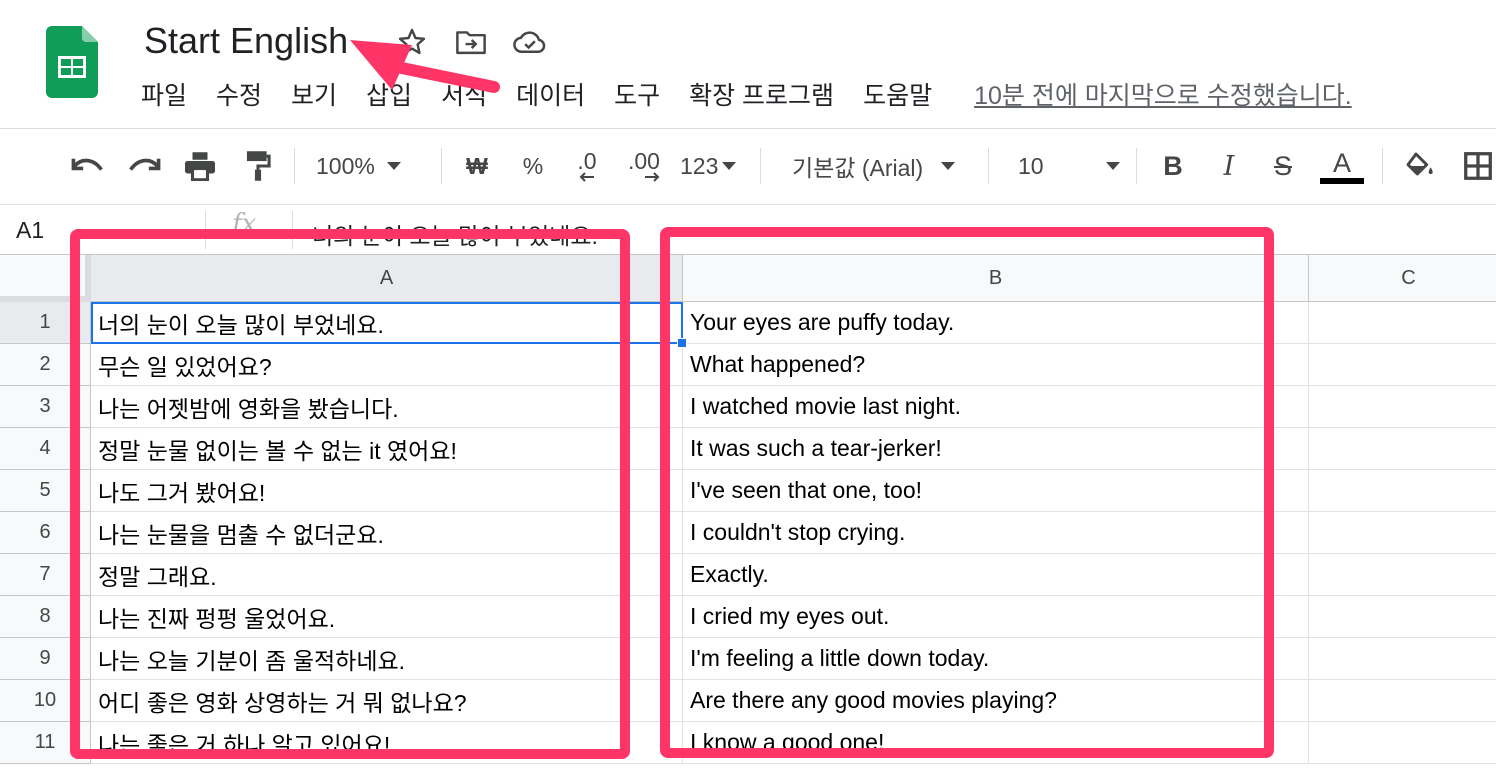 Image resolution: width=1496 pixels, height=770 pixels. I want to click on font-size-select: 10, so click(1069, 166).